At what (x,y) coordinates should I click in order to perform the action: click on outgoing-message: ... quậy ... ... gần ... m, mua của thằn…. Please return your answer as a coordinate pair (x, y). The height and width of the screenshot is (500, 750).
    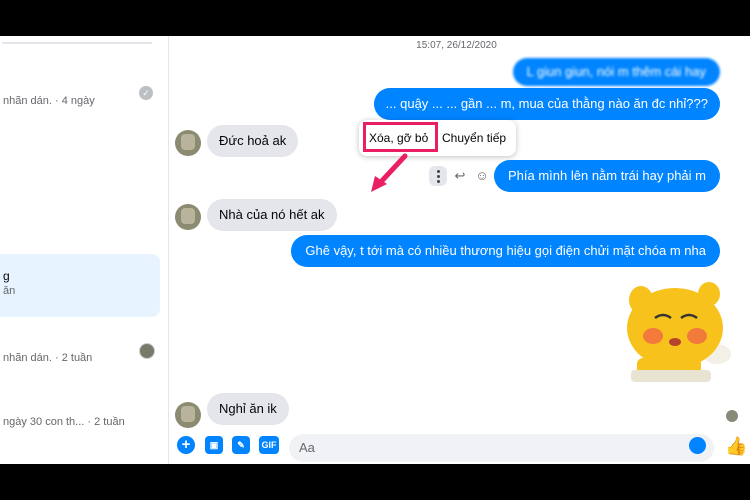
    Looking at the image, I should click on (546, 104).